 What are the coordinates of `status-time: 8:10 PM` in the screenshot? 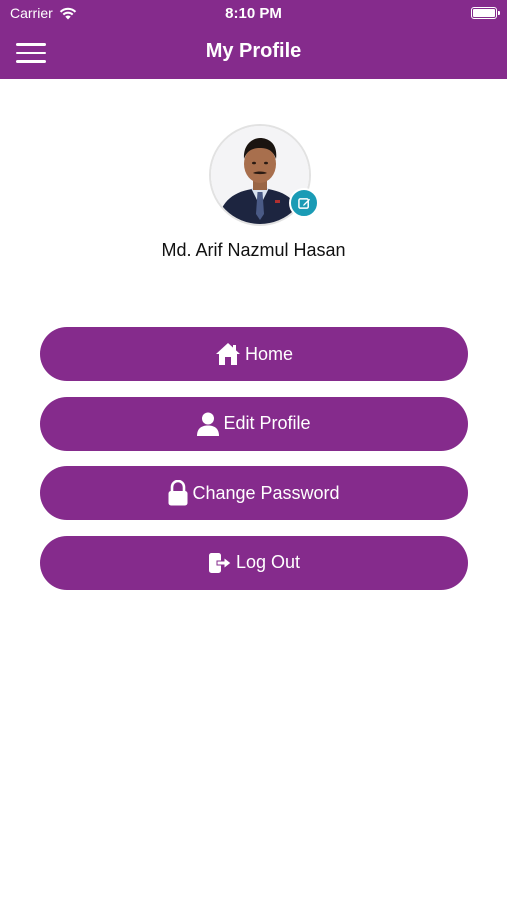 It's located at (253, 13).